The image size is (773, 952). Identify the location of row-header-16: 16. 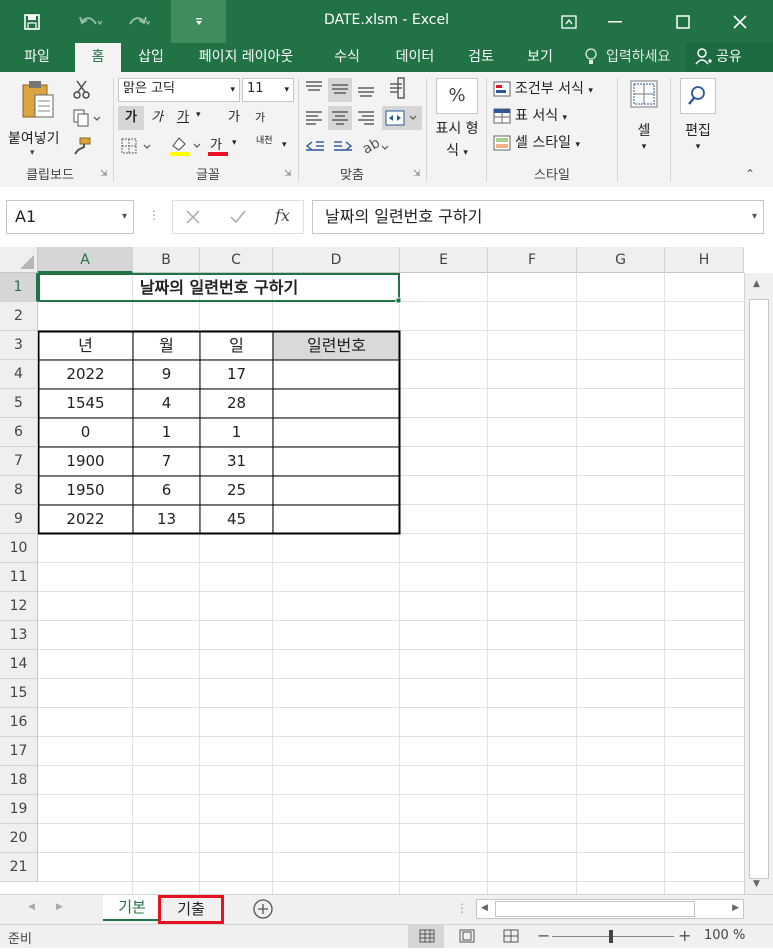
(19, 722).